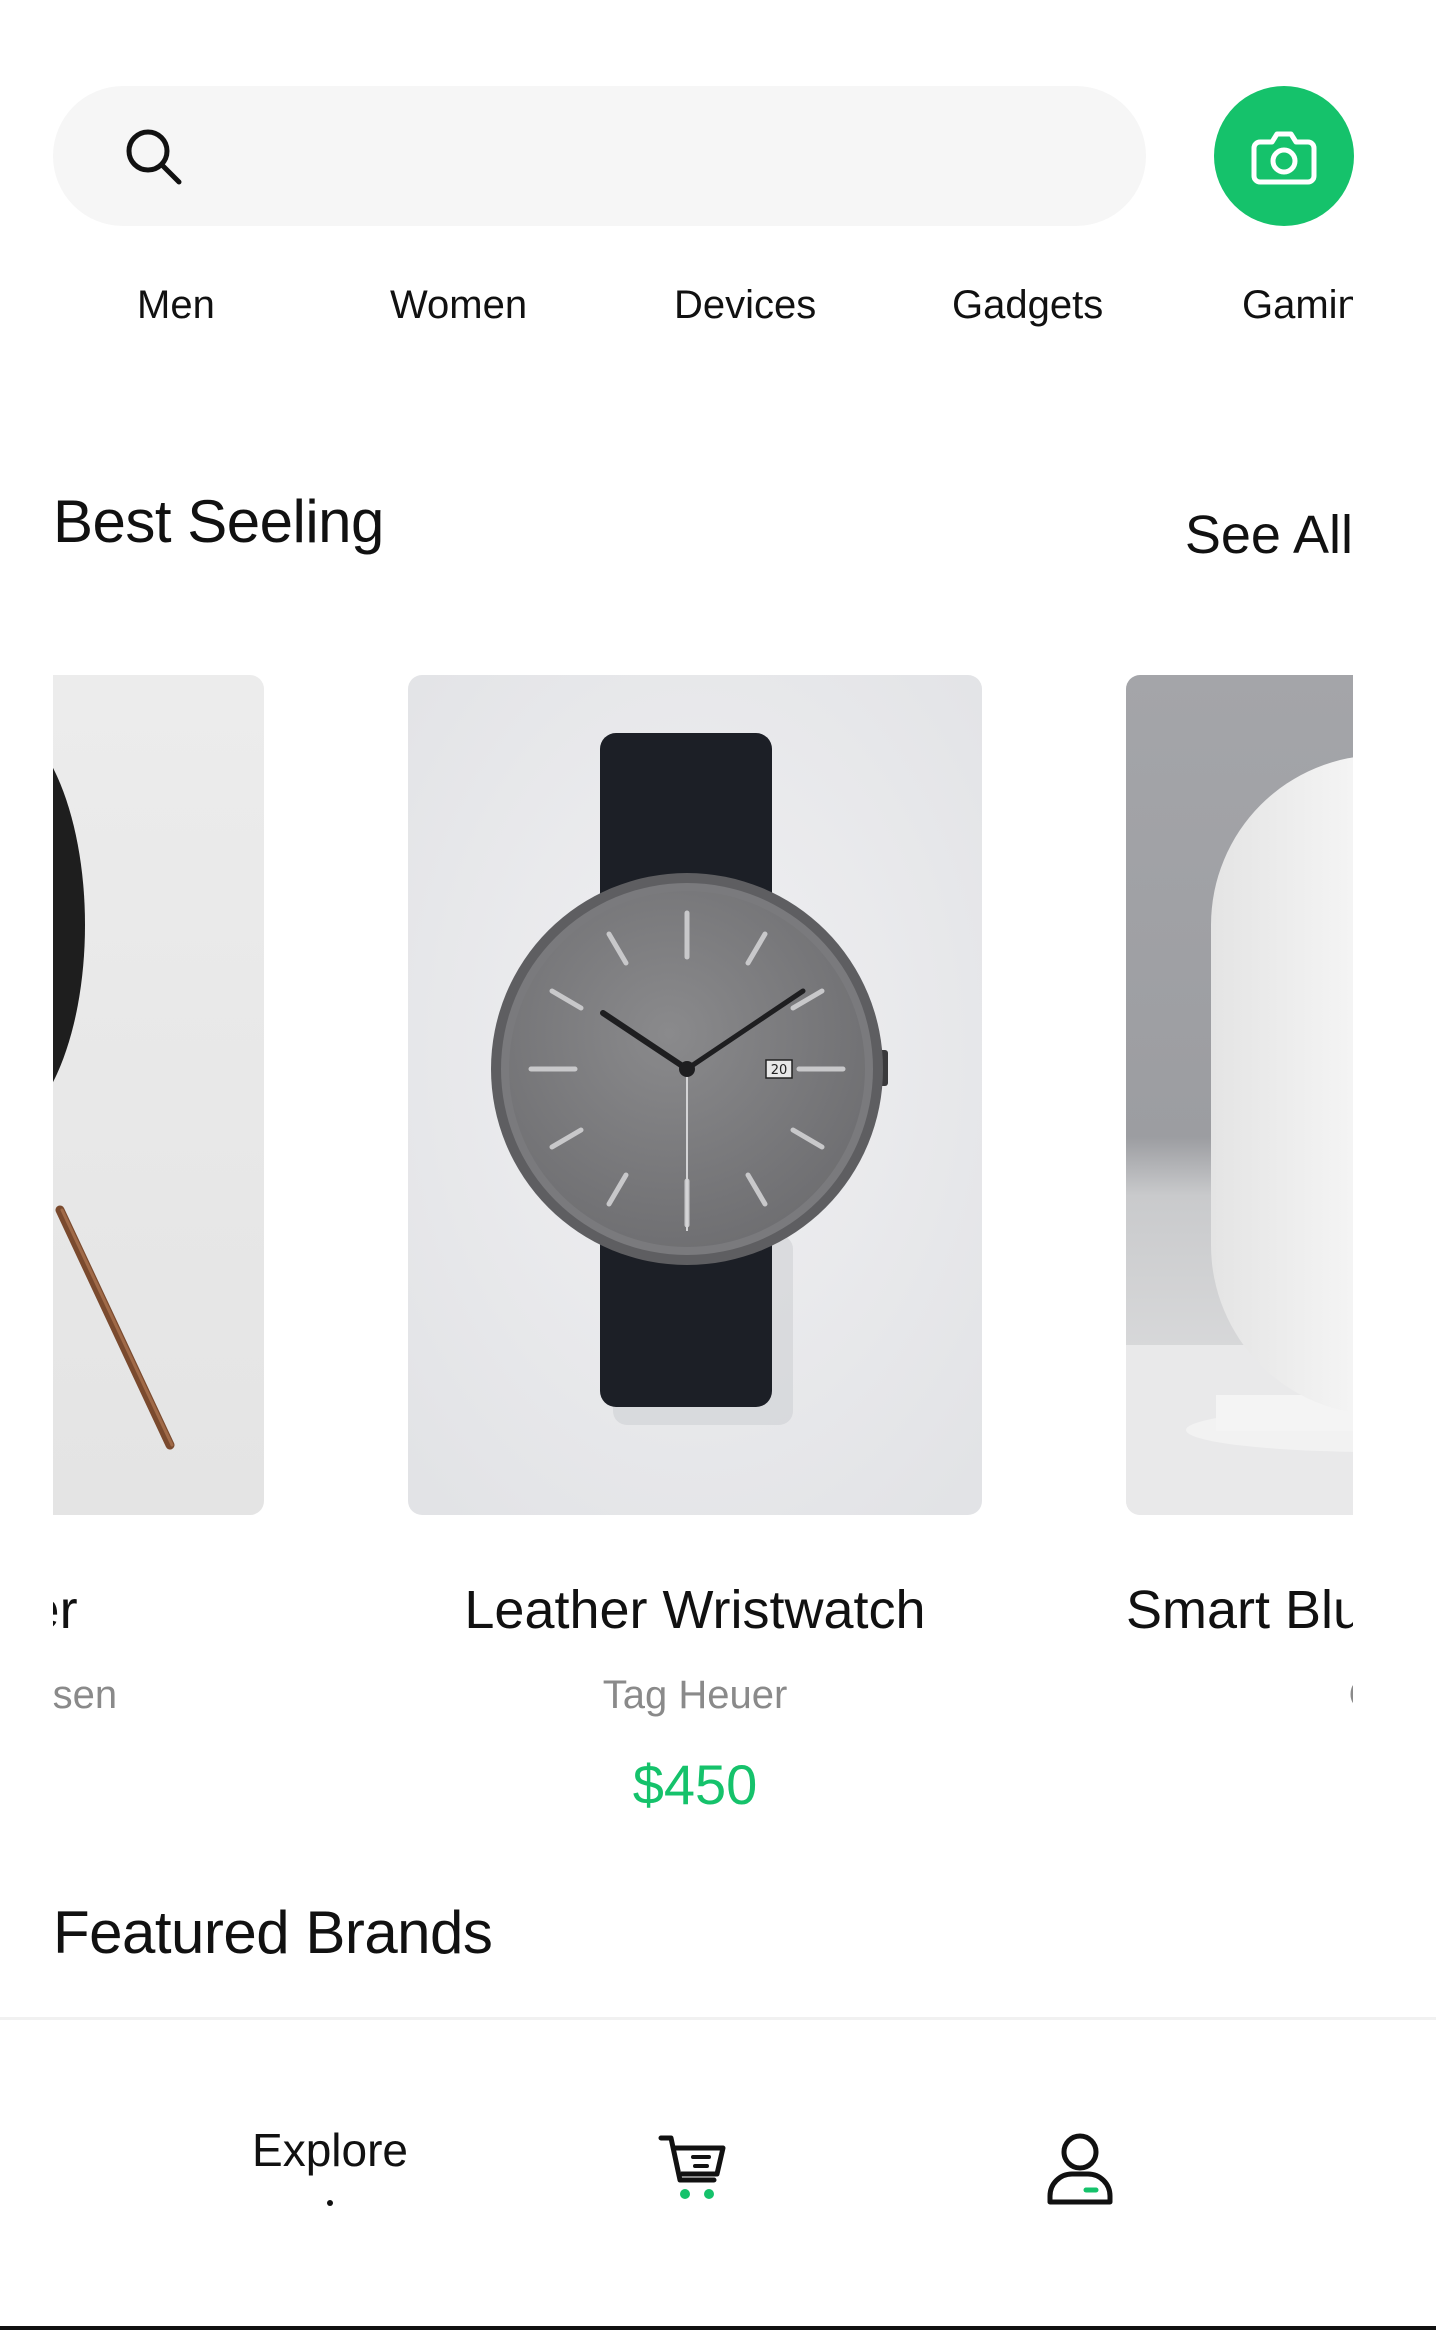 The height and width of the screenshot is (2330, 1436). I want to click on product-card-smart-speaker: Smart Bluetooth Speaker Google $, so click(1239, 1255).